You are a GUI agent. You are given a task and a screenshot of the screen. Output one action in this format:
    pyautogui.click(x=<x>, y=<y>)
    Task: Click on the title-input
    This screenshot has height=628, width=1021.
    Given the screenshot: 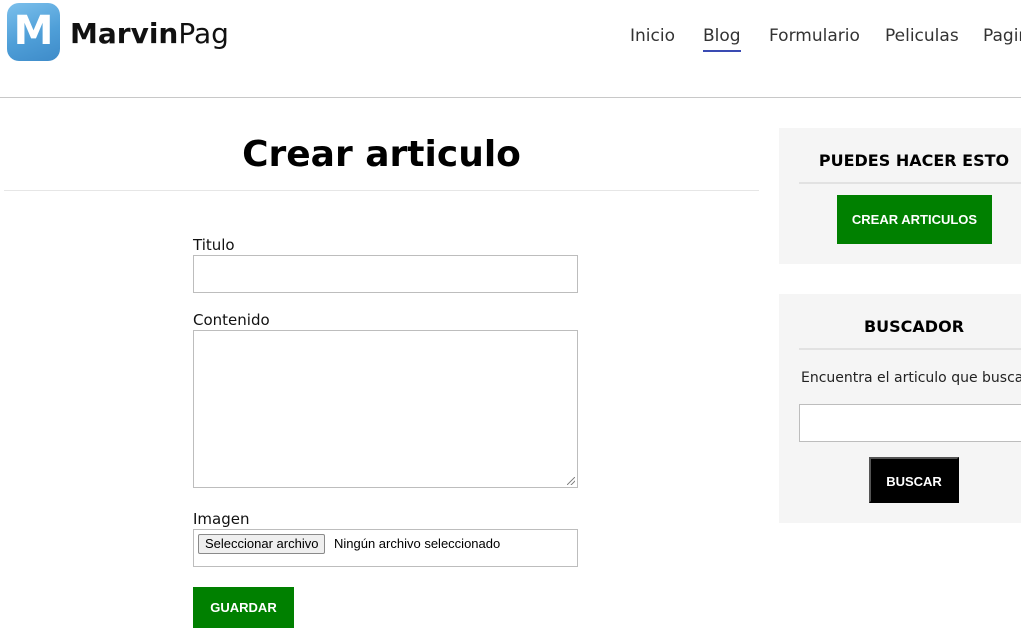 What is the action you would take?
    pyautogui.click(x=385, y=274)
    